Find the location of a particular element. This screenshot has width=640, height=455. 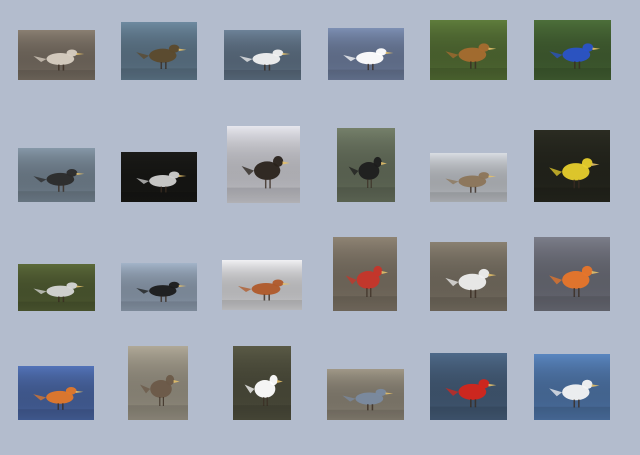

nuthatch-on-twig-image is located at coordinates (365, 394).